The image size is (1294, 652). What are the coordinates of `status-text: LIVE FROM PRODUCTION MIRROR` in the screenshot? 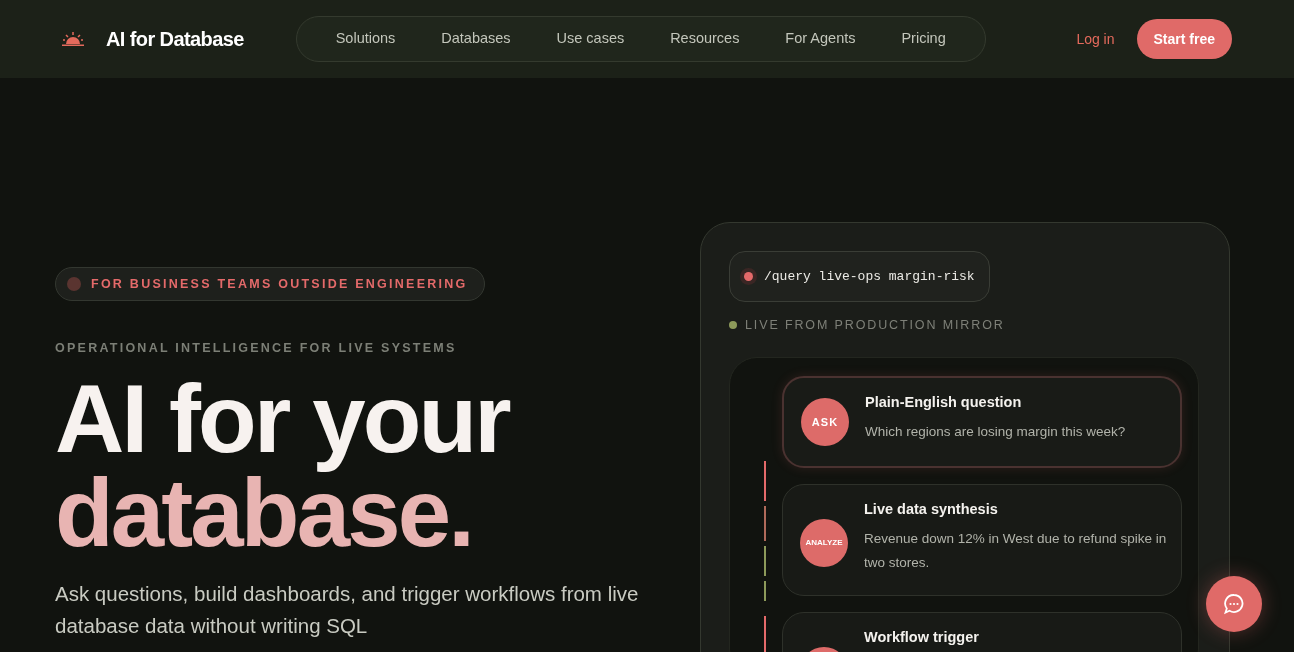 It's located at (875, 325).